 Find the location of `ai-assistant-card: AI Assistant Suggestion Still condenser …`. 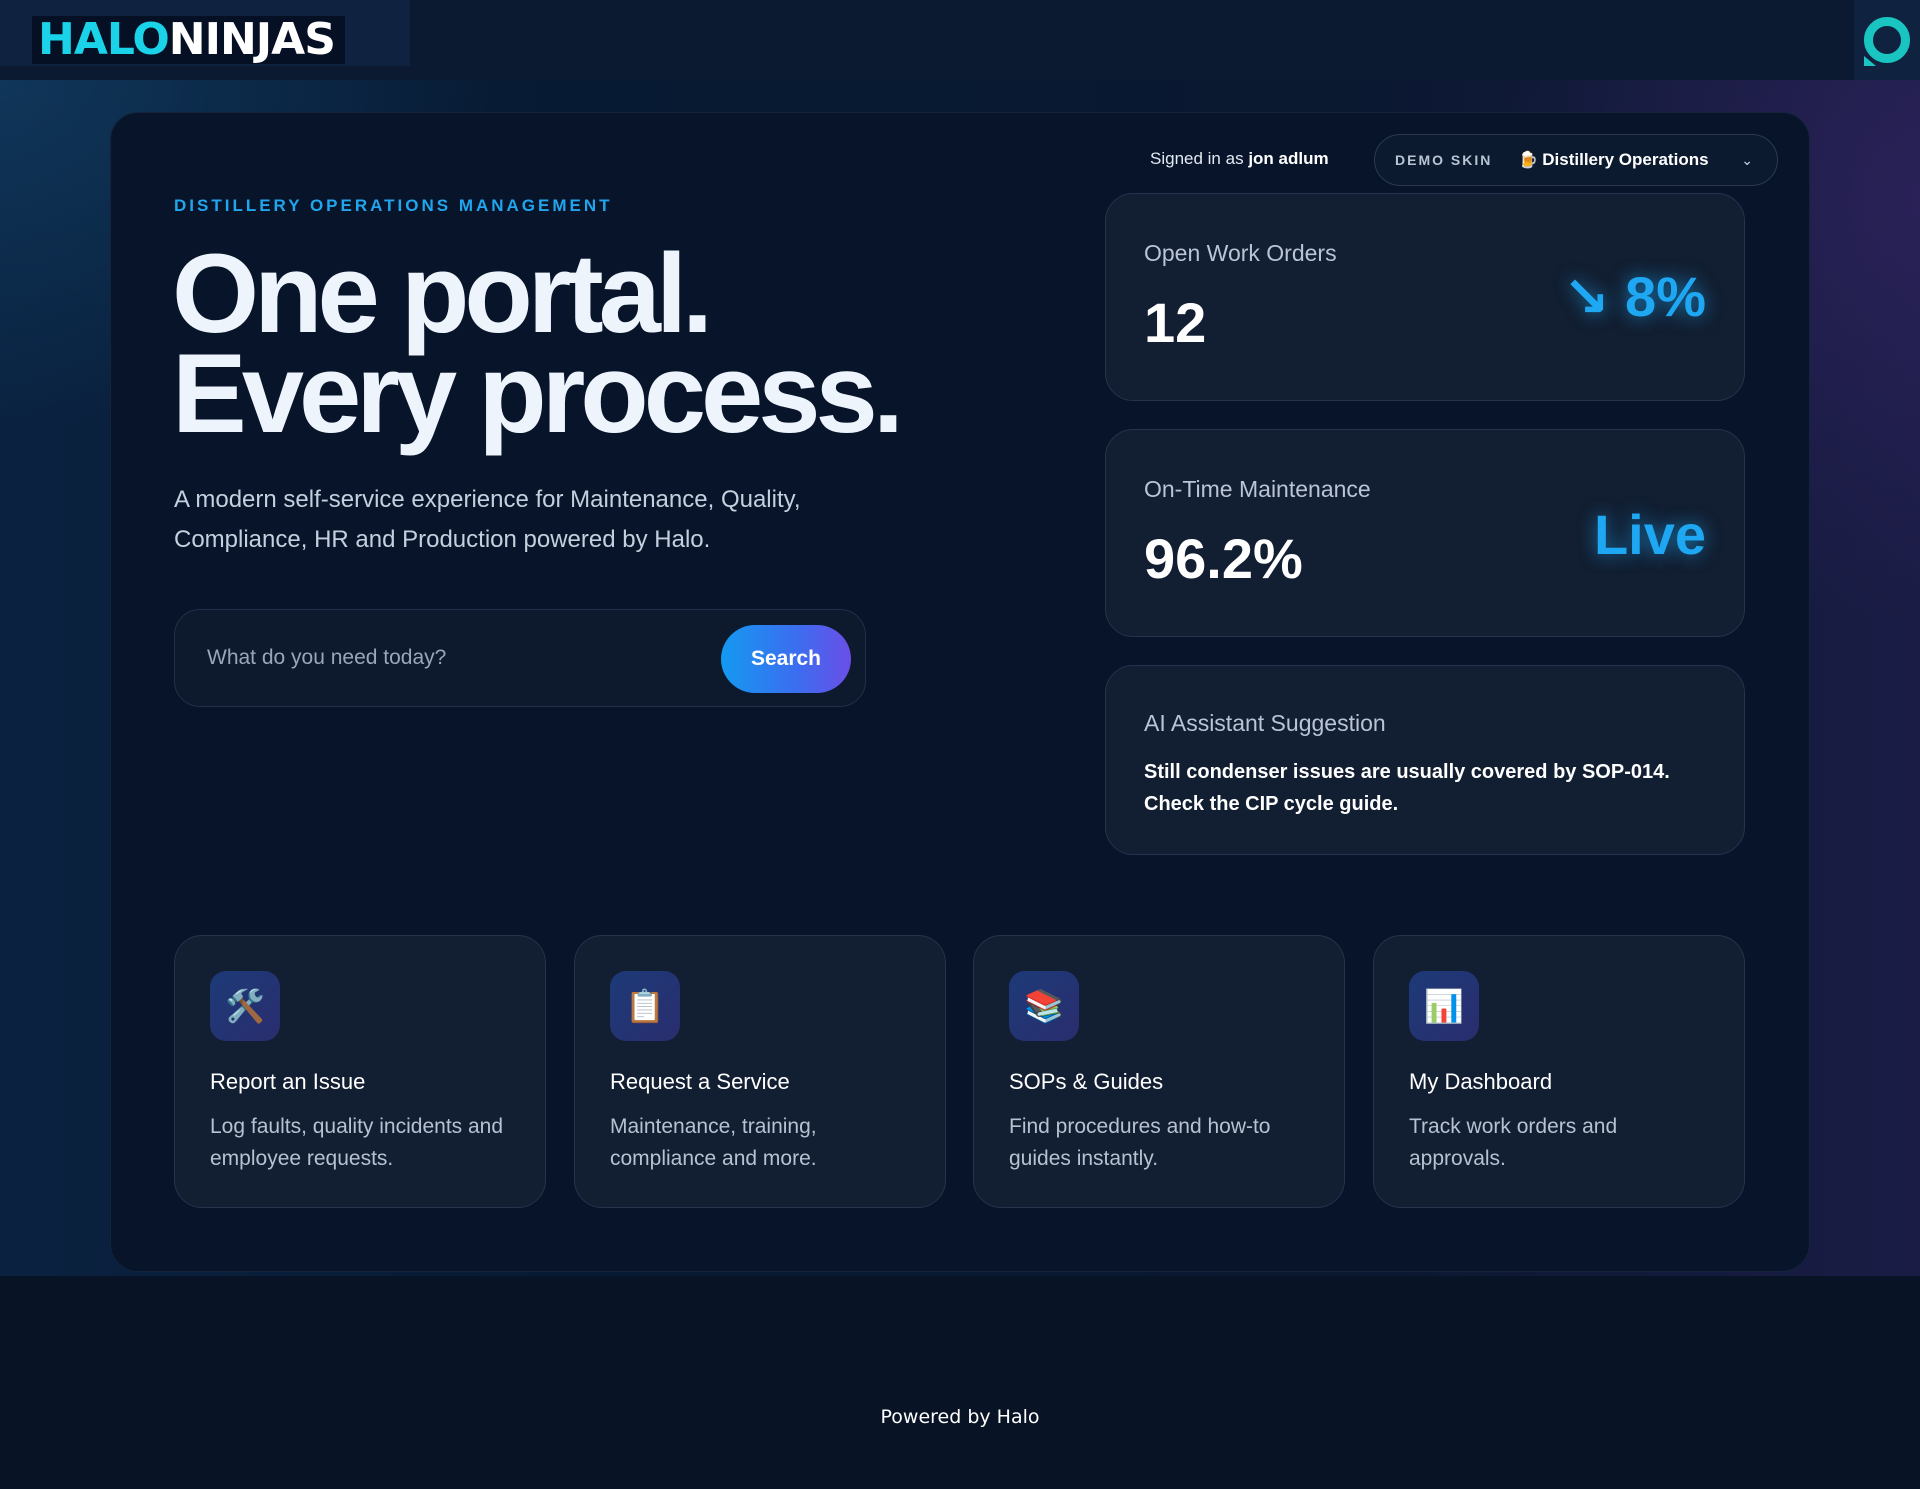

ai-assistant-card: AI Assistant Suggestion Still condenser … is located at coordinates (1425, 760).